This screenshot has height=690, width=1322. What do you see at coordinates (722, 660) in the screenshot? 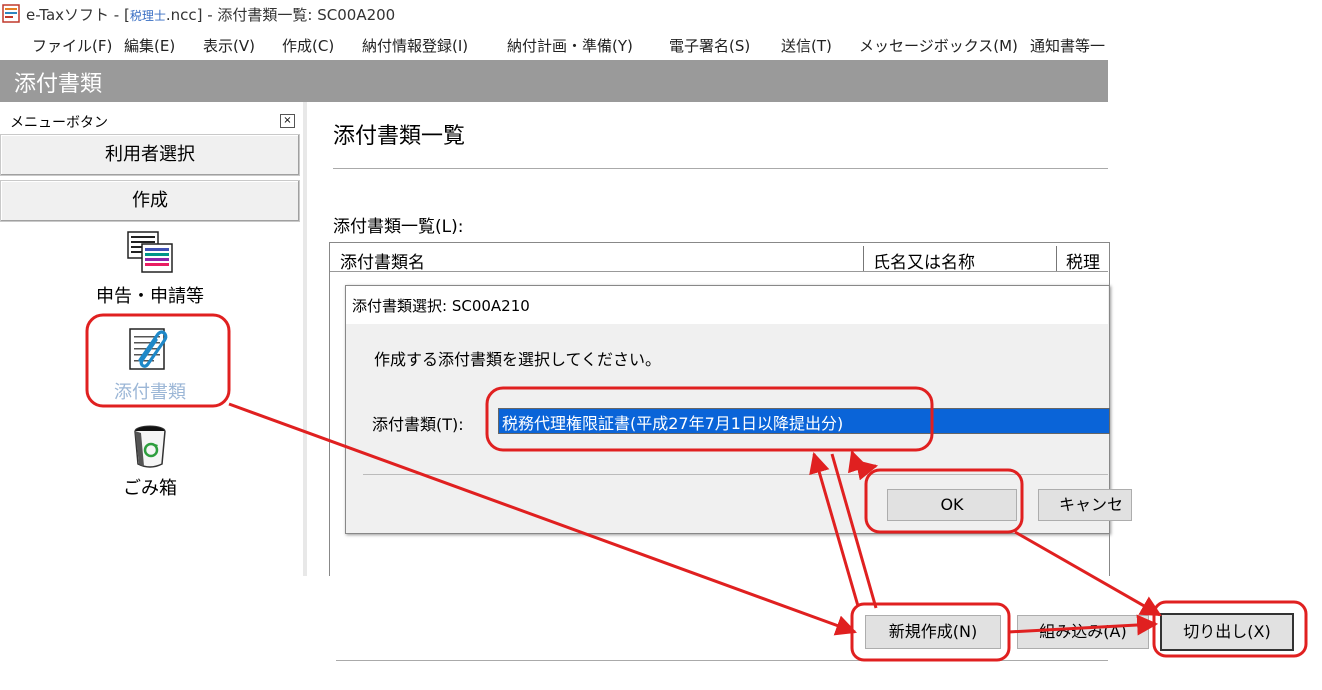
I see `bottom-divider` at bounding box center [722, 660].